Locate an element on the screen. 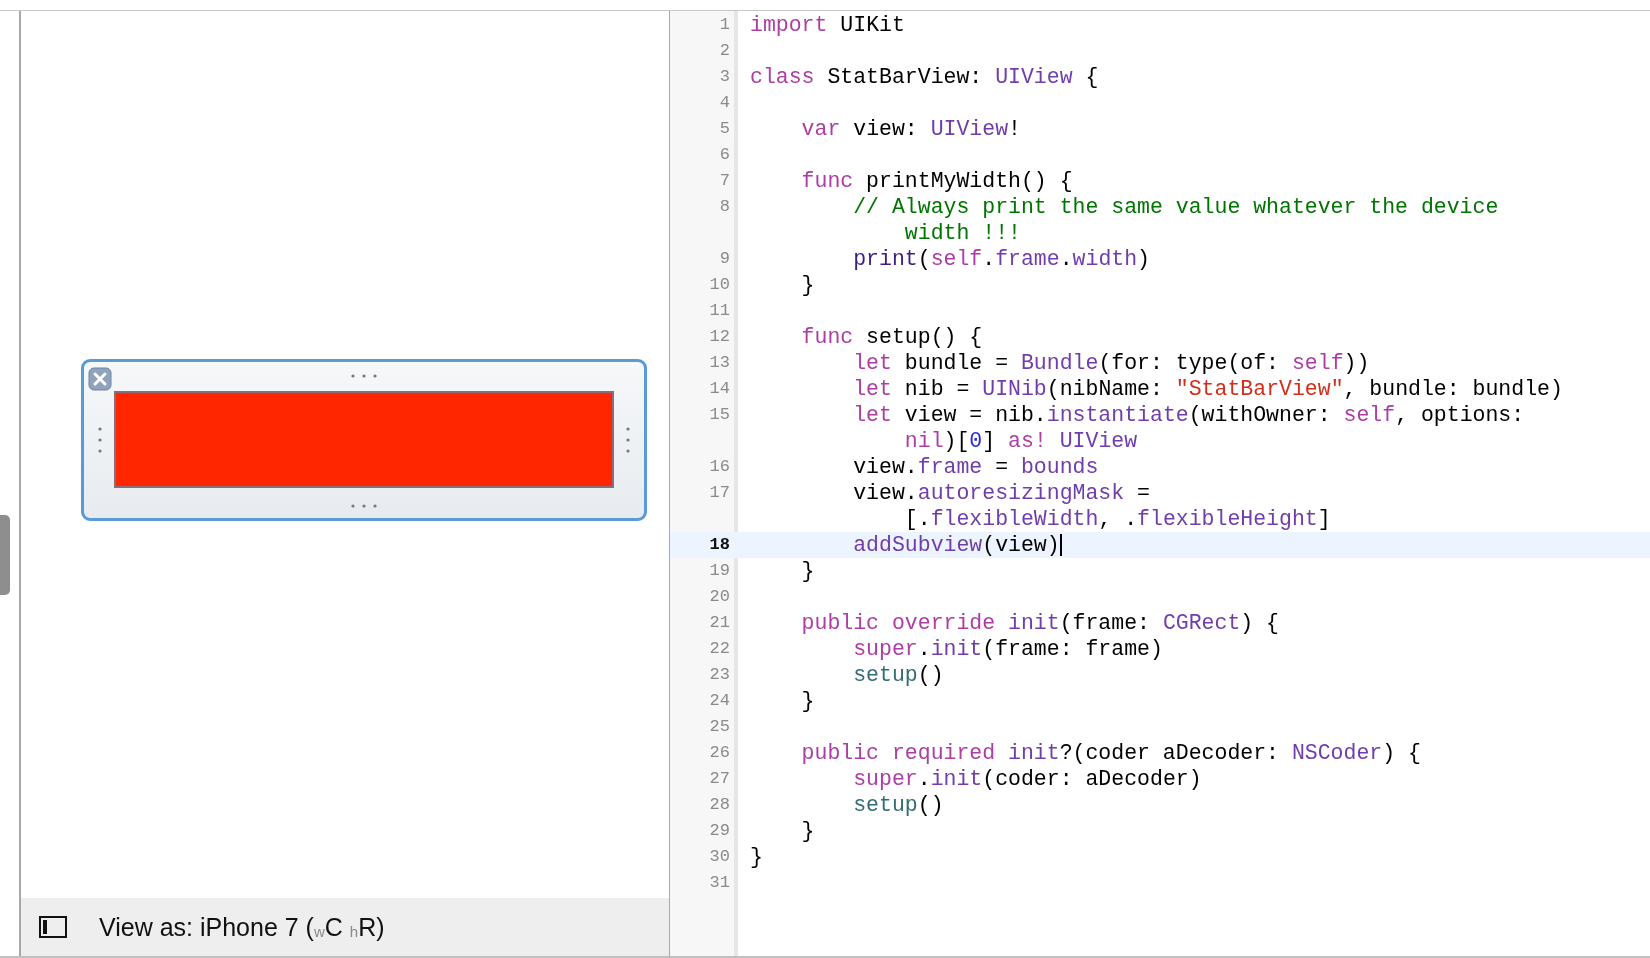 This screenshot has height=958, width=1650. text-cursor is located at coordinates (1060, 545).